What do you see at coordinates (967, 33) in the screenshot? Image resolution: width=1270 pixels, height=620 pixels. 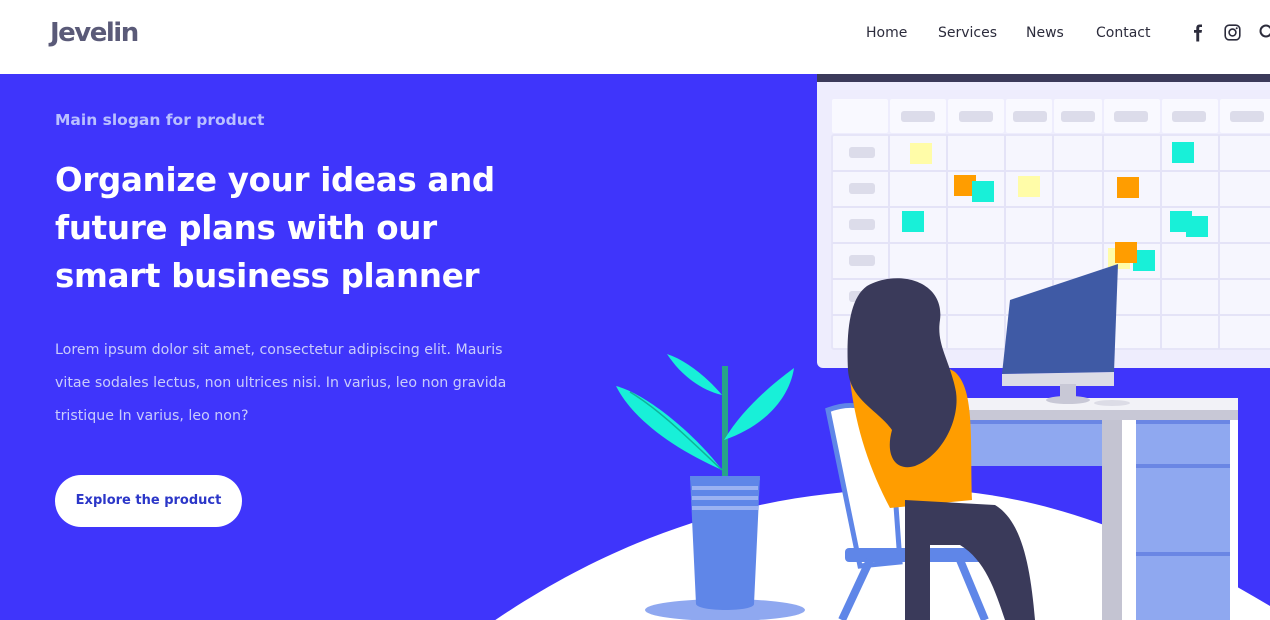 I see `nav-services: Services` at bounding box center [967, 33].